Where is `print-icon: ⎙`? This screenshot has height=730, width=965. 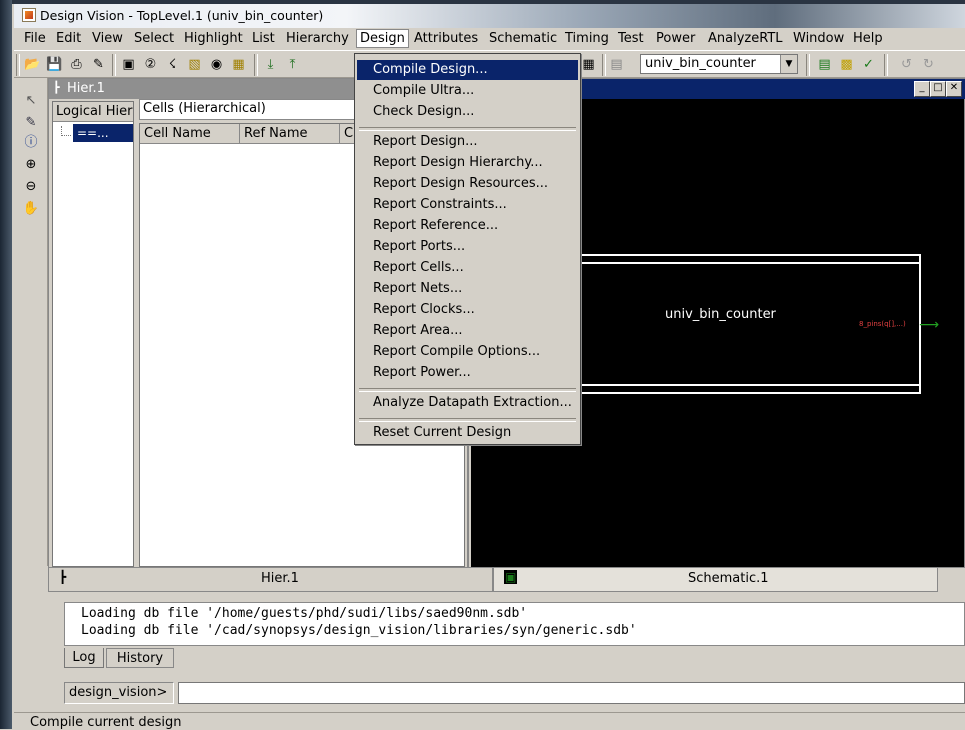 print-icon: ⎙ is located at coordinates (76, 64).